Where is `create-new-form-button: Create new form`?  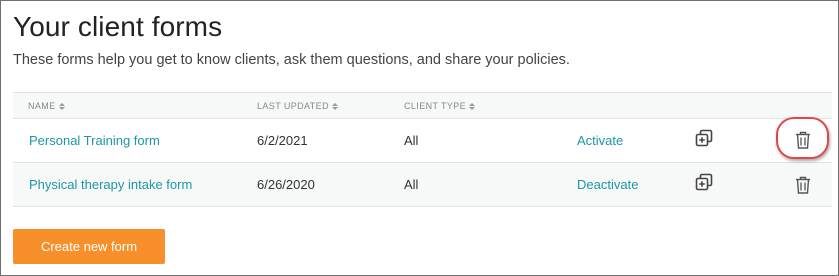
create-new-form-button: Create new form is located at coordinates (89, 246).